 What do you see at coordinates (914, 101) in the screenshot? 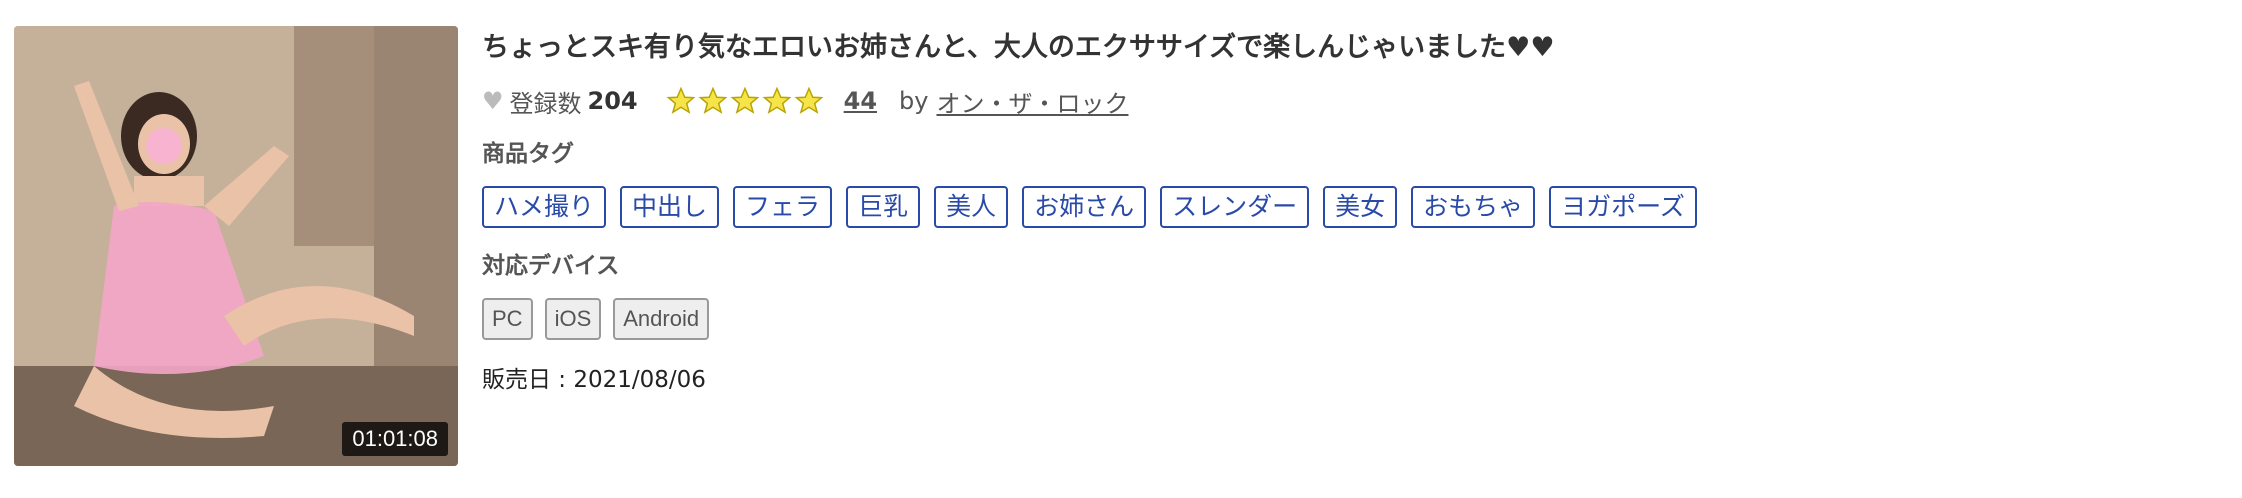
I see `by-label: by` at bounding box center [914, 101].